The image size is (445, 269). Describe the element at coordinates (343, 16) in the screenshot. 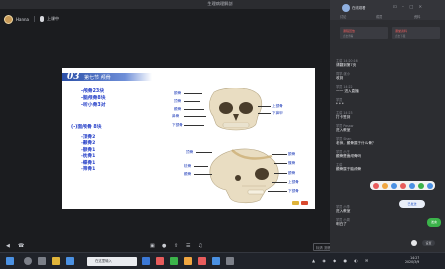

I see `tab-discussion: 讨论` at that location.